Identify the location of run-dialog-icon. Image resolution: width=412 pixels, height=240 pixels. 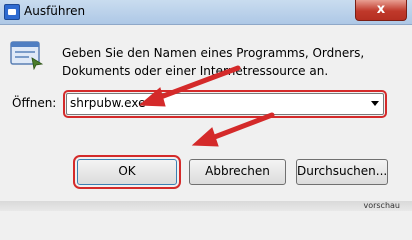
(27, 55).